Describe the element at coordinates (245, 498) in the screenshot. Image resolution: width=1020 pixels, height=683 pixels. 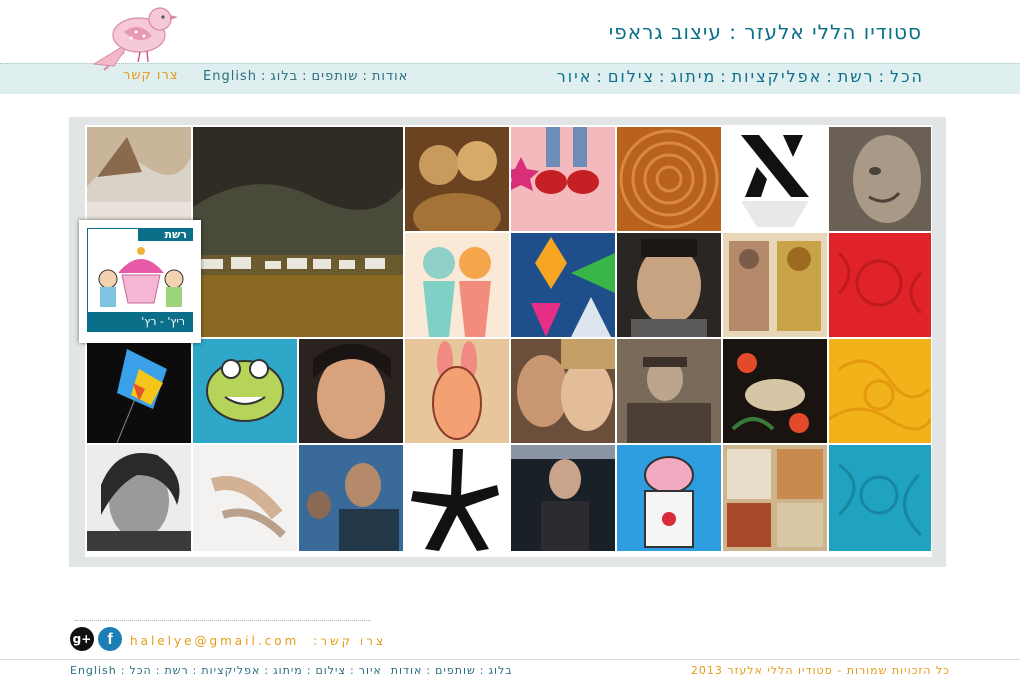
I see `gallery-tile-motion-blur` at that location.